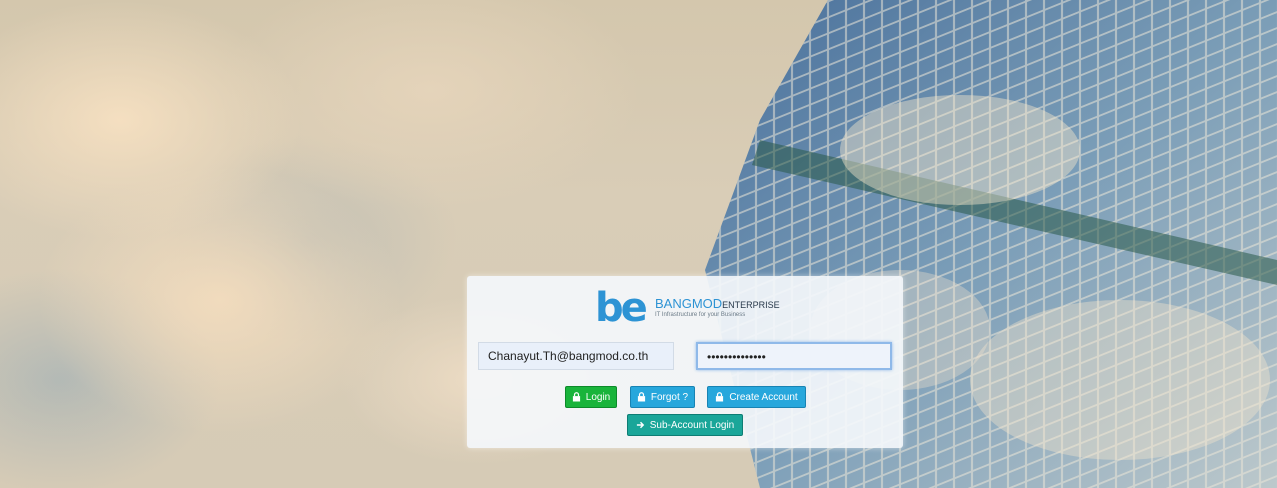 Image resolution: width=1277 pixels, height=488 pixels. Describe the element at coordinates (751, 305) in the screenshot. I see `brand-name-suffix: ENTERPRISE` at that location.